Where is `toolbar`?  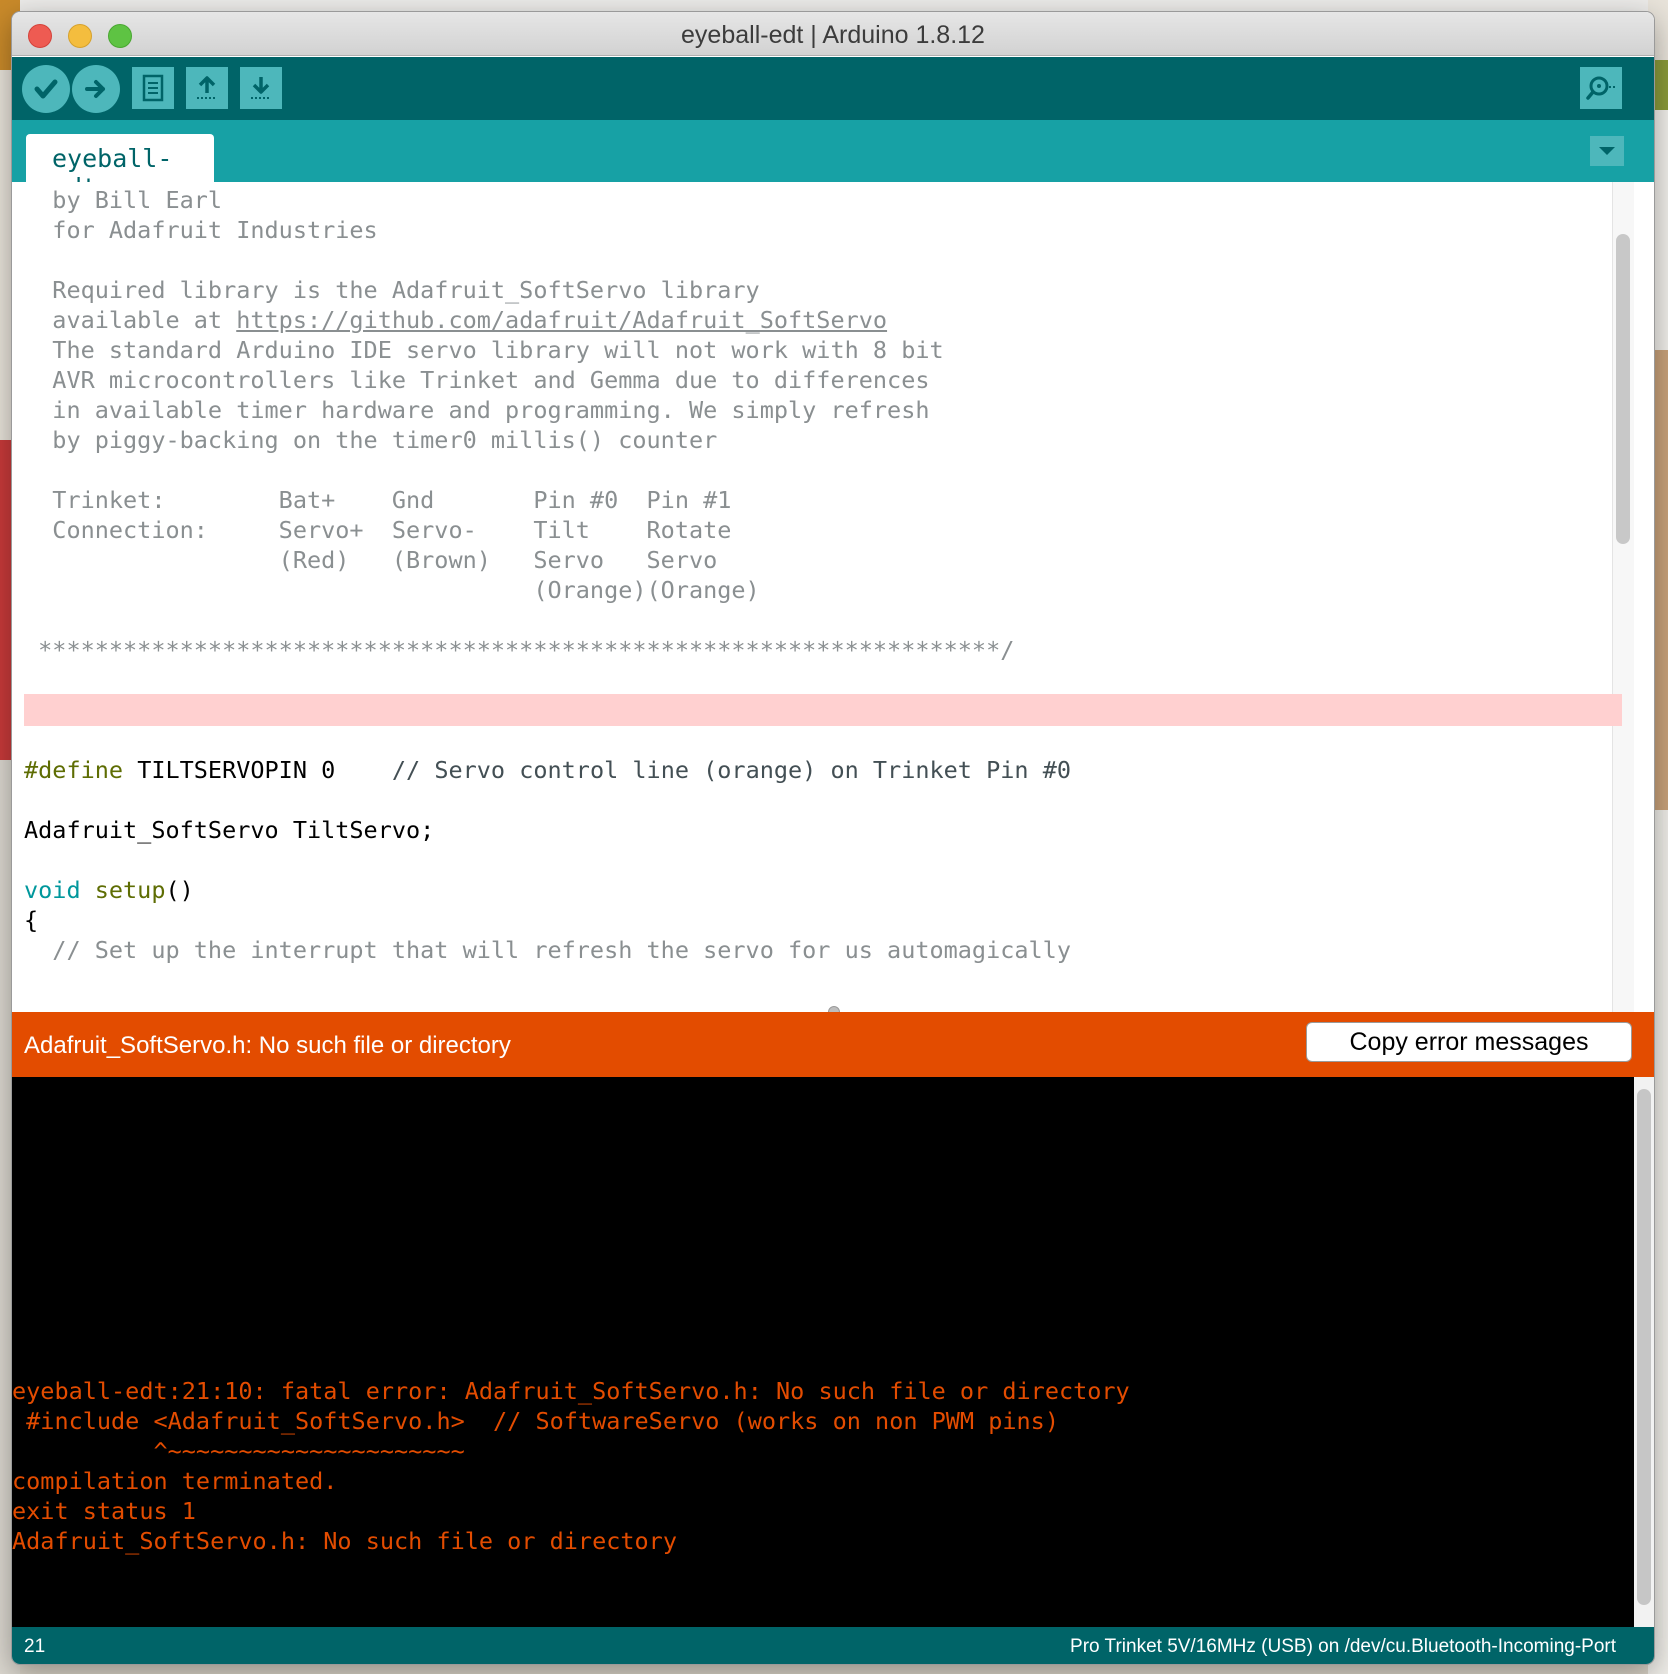
toolbar is located at coordinates (833, 88).